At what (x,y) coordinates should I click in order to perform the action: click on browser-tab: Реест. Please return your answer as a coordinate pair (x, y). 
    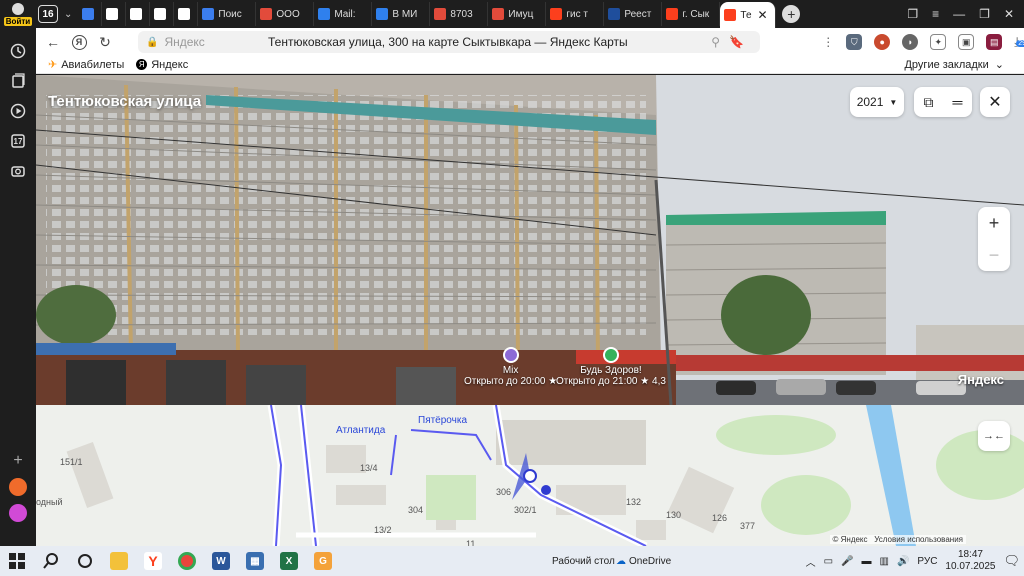
    Looking at the image, I should click on (633, 14).